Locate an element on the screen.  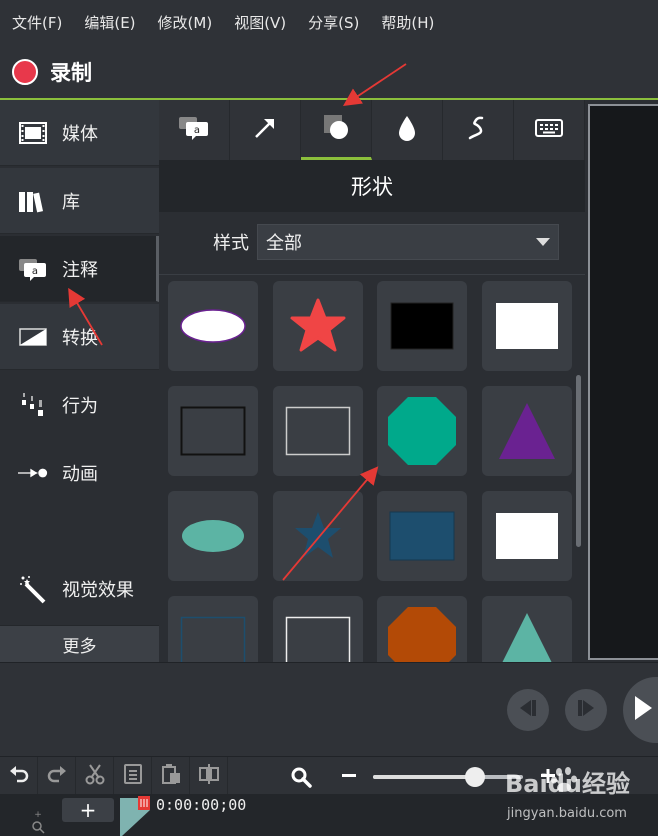
tab-keystrokes is located at coordinates (549, 130).